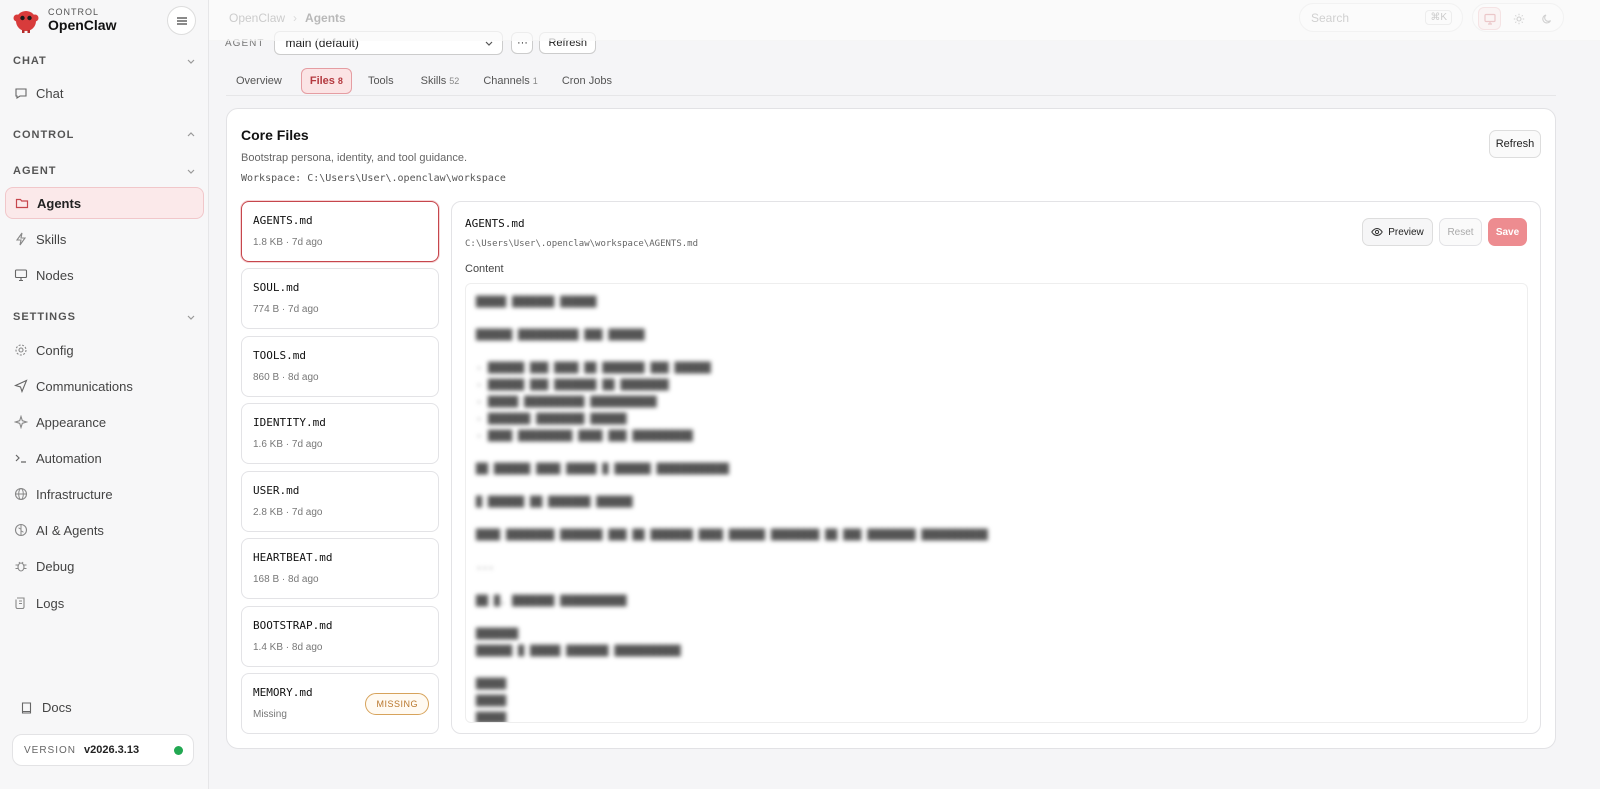  Describe the element at coordinates (104, 386) in the screenshot. I see `sidebar-item-communications: Communications` at that location.